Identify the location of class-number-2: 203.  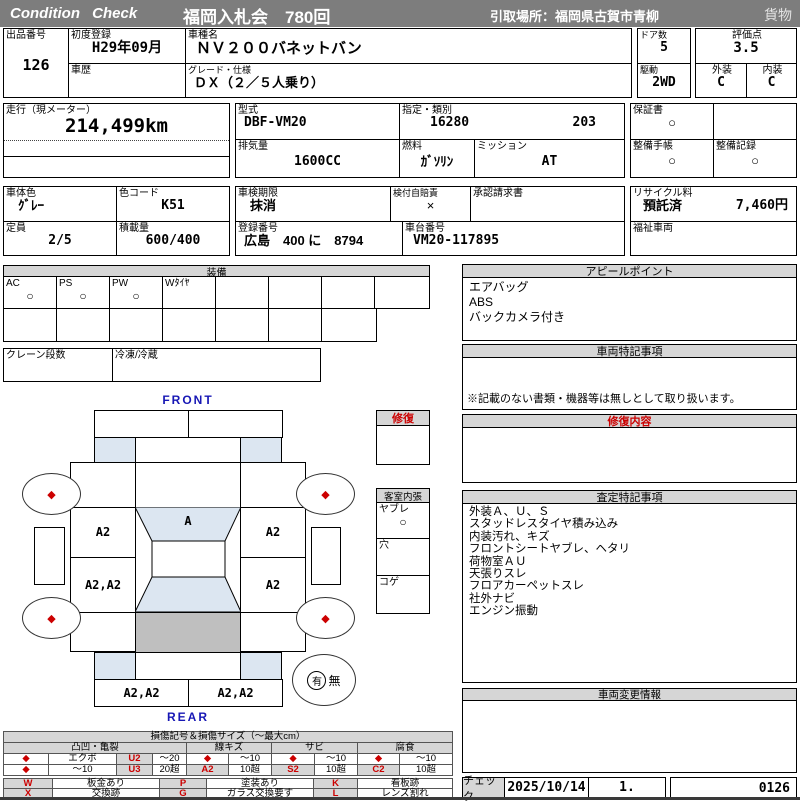
(584, 122).